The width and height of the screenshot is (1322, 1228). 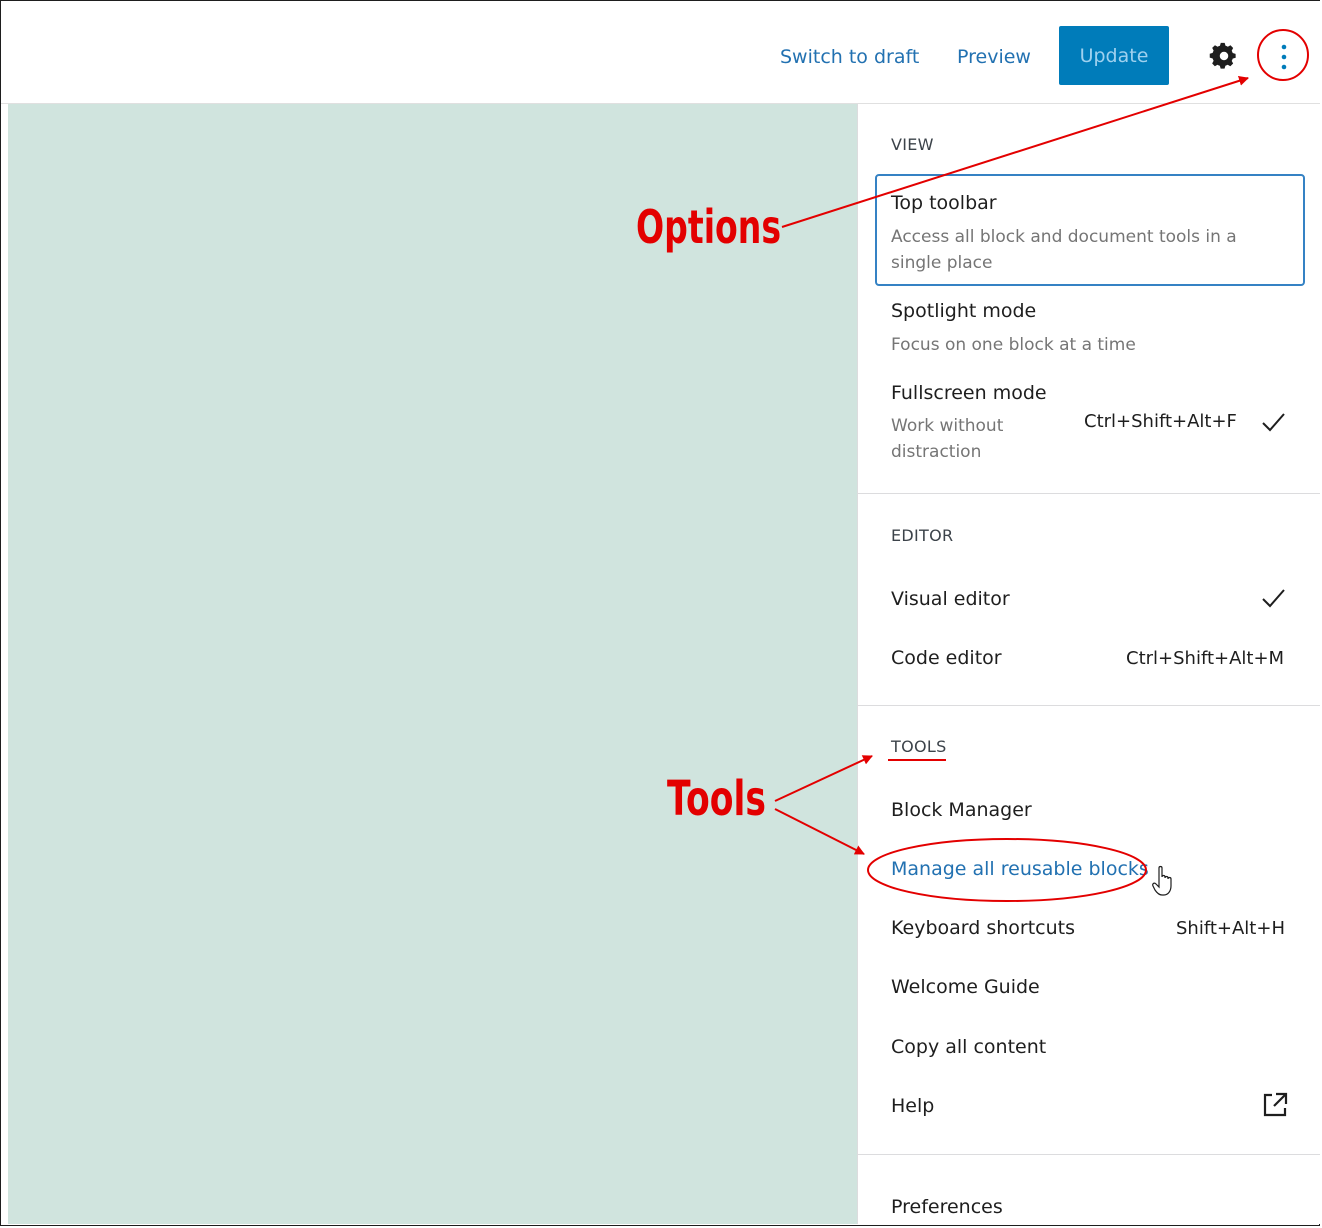 What do you see at coordinates (994, 57) in the screenshot?
I see `preview-button: Preview` at bounding box center [994, 57].